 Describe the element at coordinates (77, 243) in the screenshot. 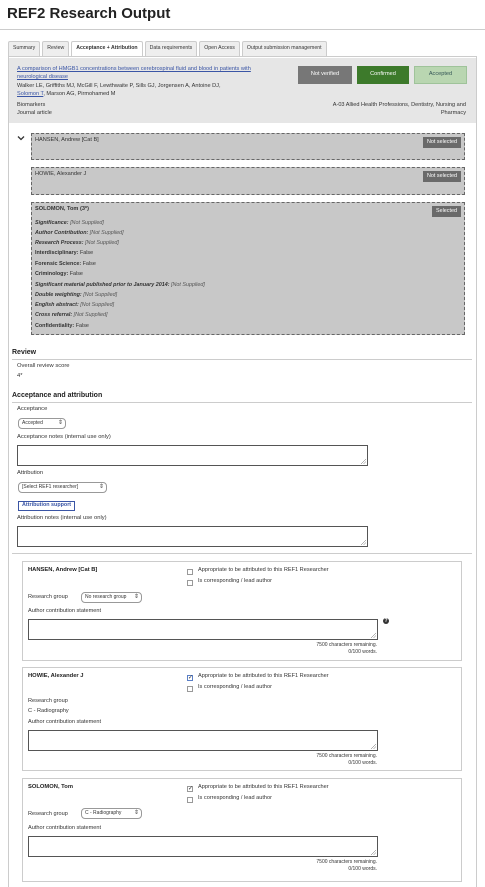

I see `flag-row: Research Process: [Not Supplied]` at that location.